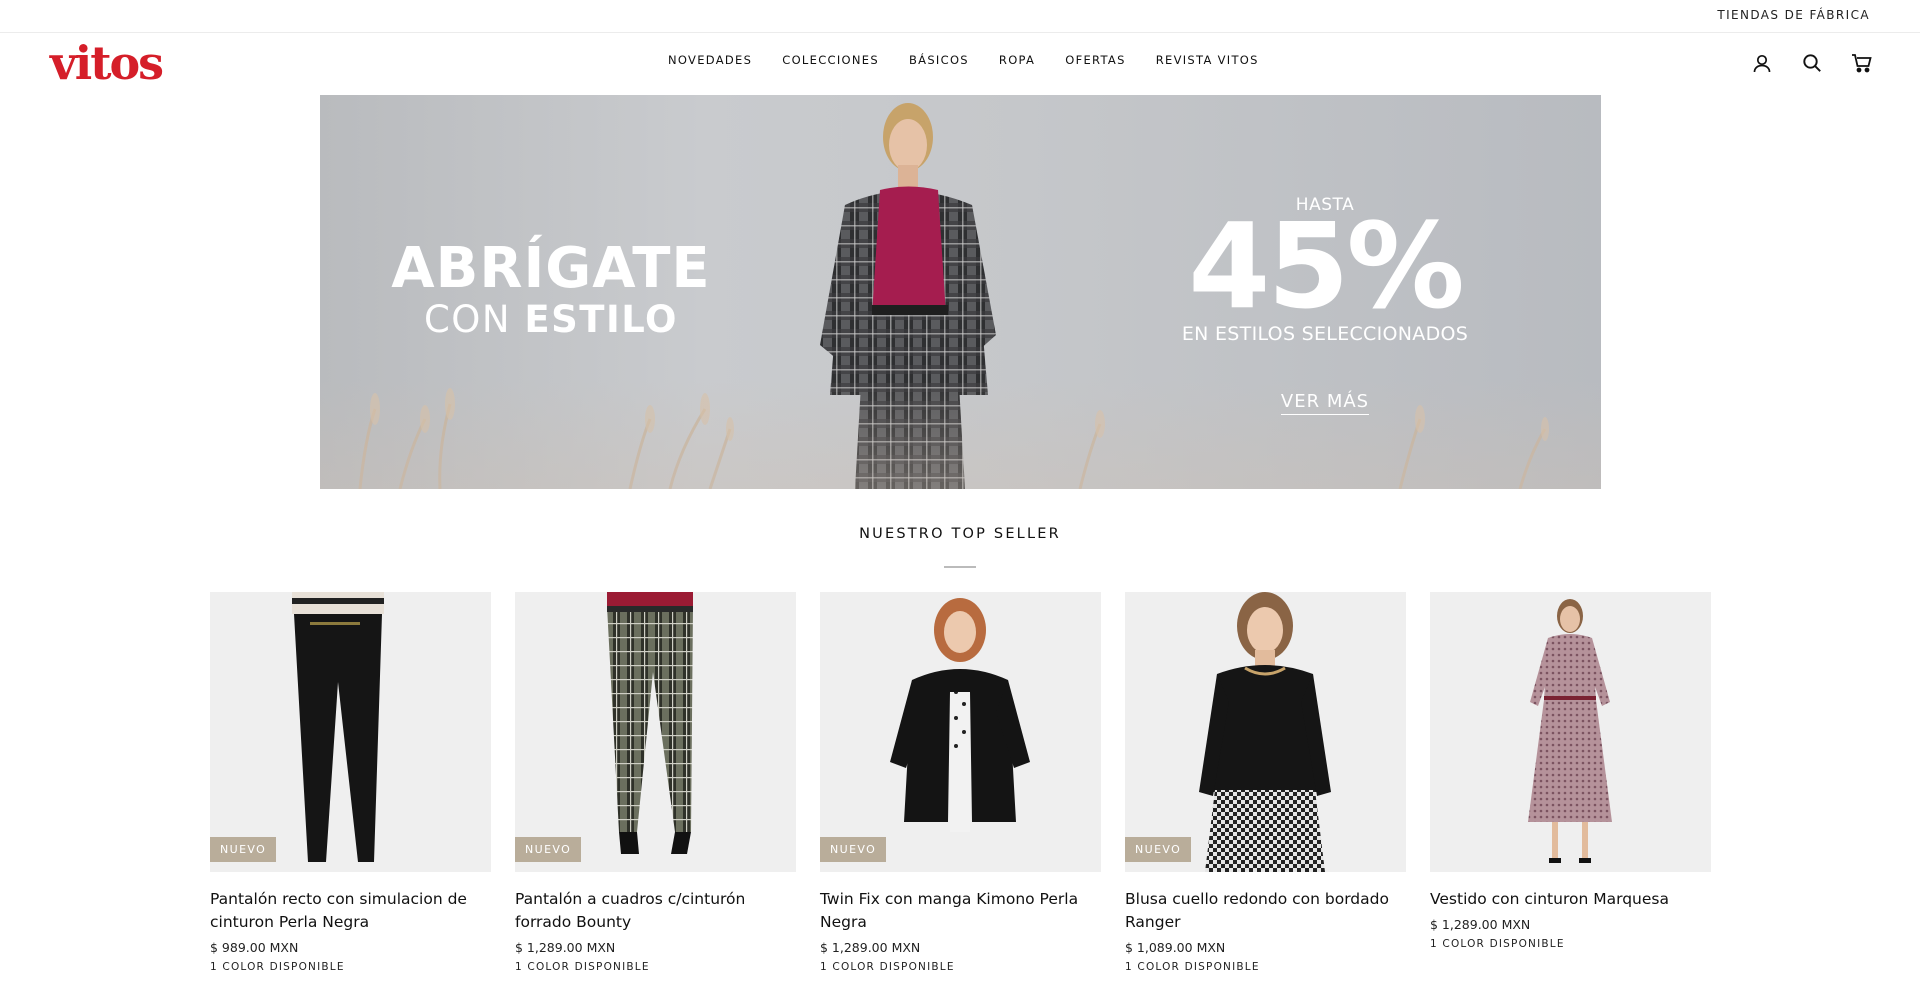 The height and width of the screenshot is (993, 1920). Describe the element at coordinates (960, 16) in the screenshot. I see `top-bar: TIENDAS DE FÁBRICA` at that location.